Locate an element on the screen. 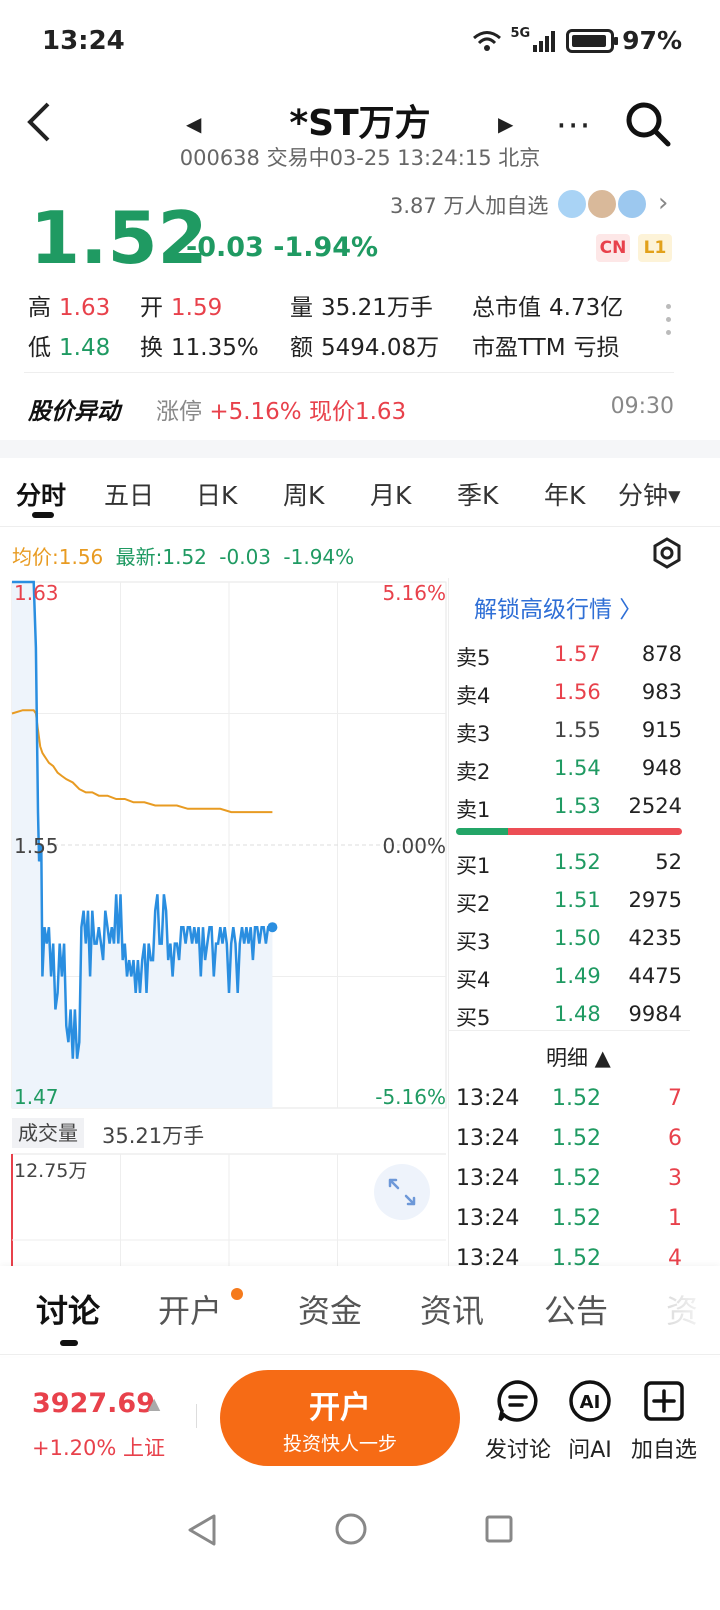 Image resolution: width=720 pixels, height=1610 pixels. followers-count: 3.87 万人加自选 is located at coordinates (469, 205).